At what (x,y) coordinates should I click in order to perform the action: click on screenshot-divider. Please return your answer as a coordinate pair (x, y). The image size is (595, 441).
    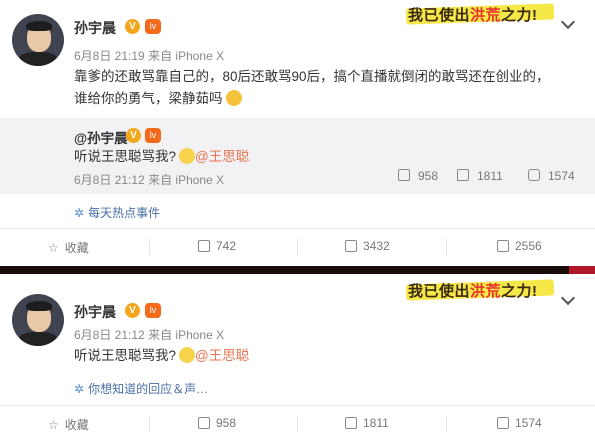
    Looking at the image, I should click on (297, 270).